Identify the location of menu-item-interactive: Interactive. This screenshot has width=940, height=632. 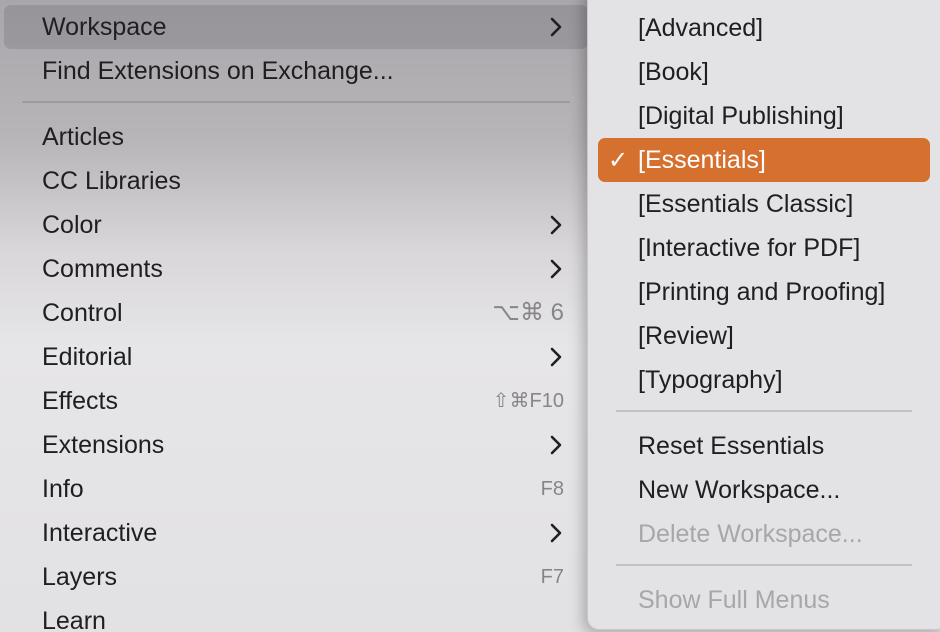
(296, 533).